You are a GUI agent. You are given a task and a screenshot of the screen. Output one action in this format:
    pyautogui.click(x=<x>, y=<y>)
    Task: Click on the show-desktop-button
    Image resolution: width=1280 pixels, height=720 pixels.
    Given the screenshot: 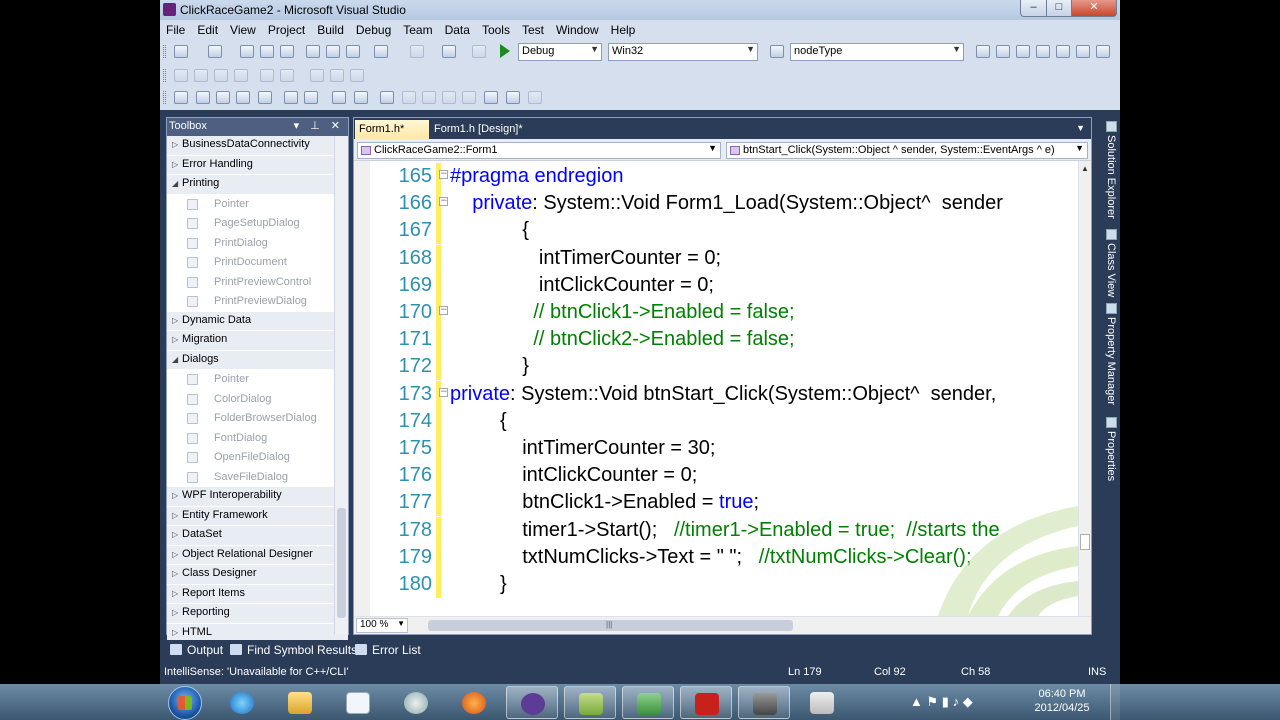 What is the action you would take?
    pyautogui.click(x=1115, y=702)
    